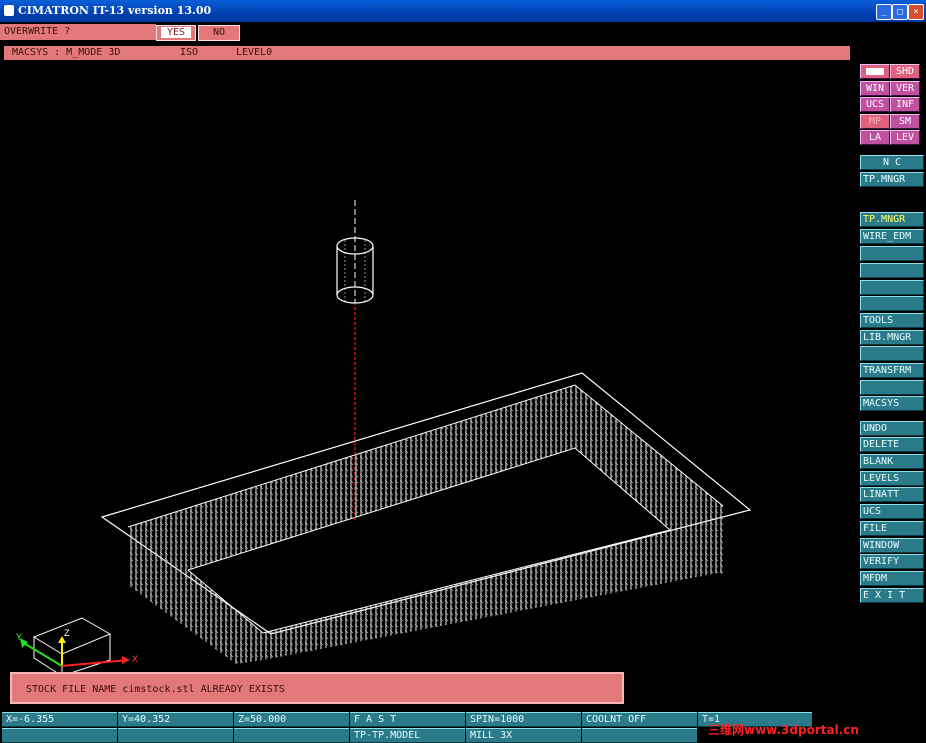 The image size is (926, 743). What do you see at coordinates (892, 179) in the screenshot?
I see `menu-tp-mngr-top: TP.MNGR` at bounding box center [892, 179].